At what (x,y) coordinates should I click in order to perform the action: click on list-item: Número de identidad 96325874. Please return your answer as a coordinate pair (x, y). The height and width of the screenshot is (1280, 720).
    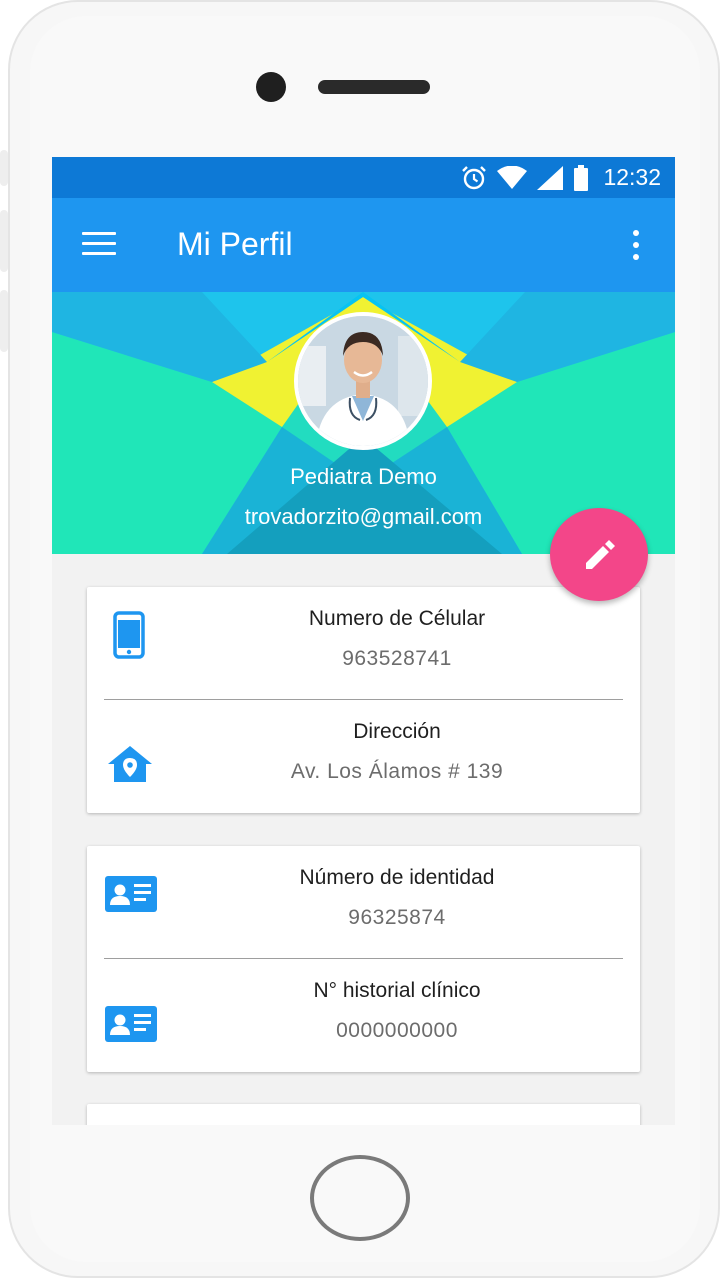
    Looking at the image, I should click on (363, 902).